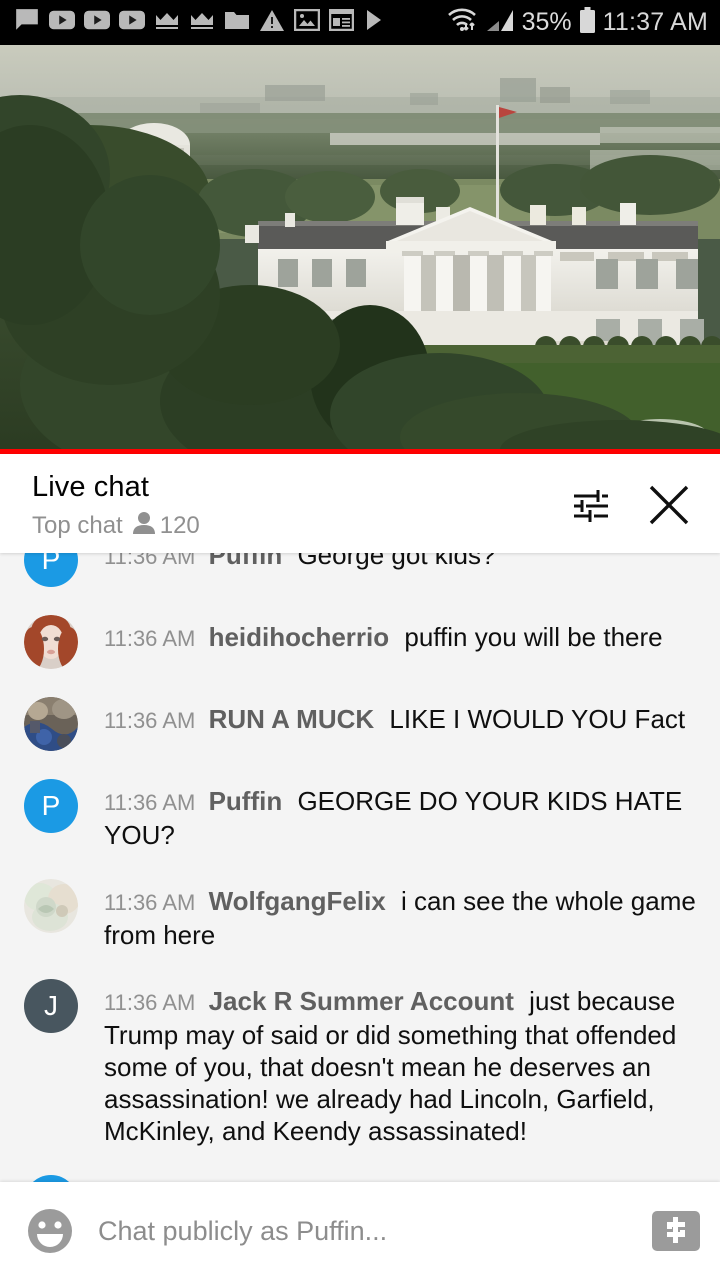  Describe the element at coordinates (307, 22) in the screenshot. I see `image-icon` at that location.